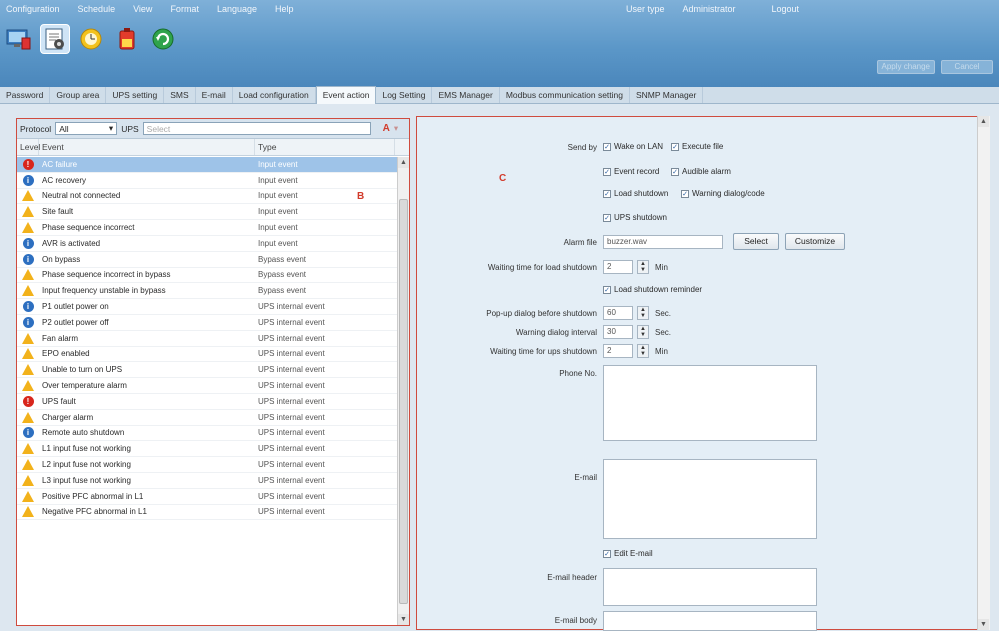 The image size is (999, 631). I want to click on menu-configuration: Configuration, so click(33, 9).